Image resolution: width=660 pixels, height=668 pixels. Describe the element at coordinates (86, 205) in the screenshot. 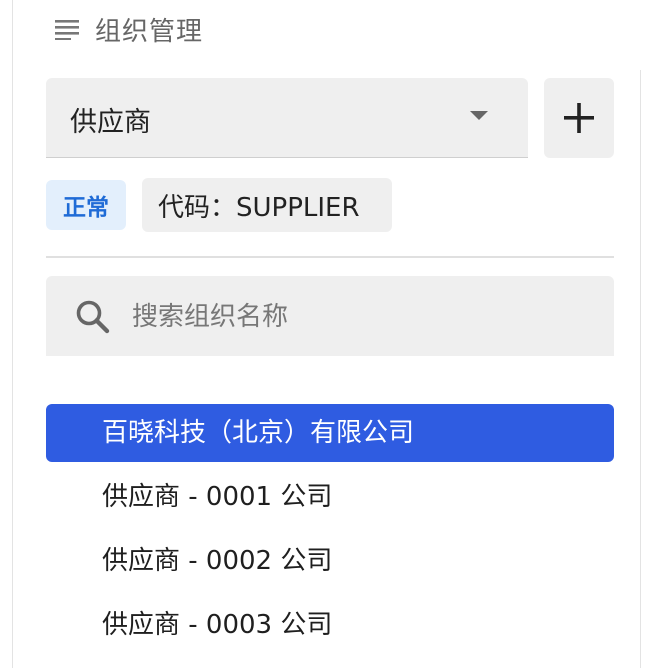

I see `status-badge: 正常` at that location.